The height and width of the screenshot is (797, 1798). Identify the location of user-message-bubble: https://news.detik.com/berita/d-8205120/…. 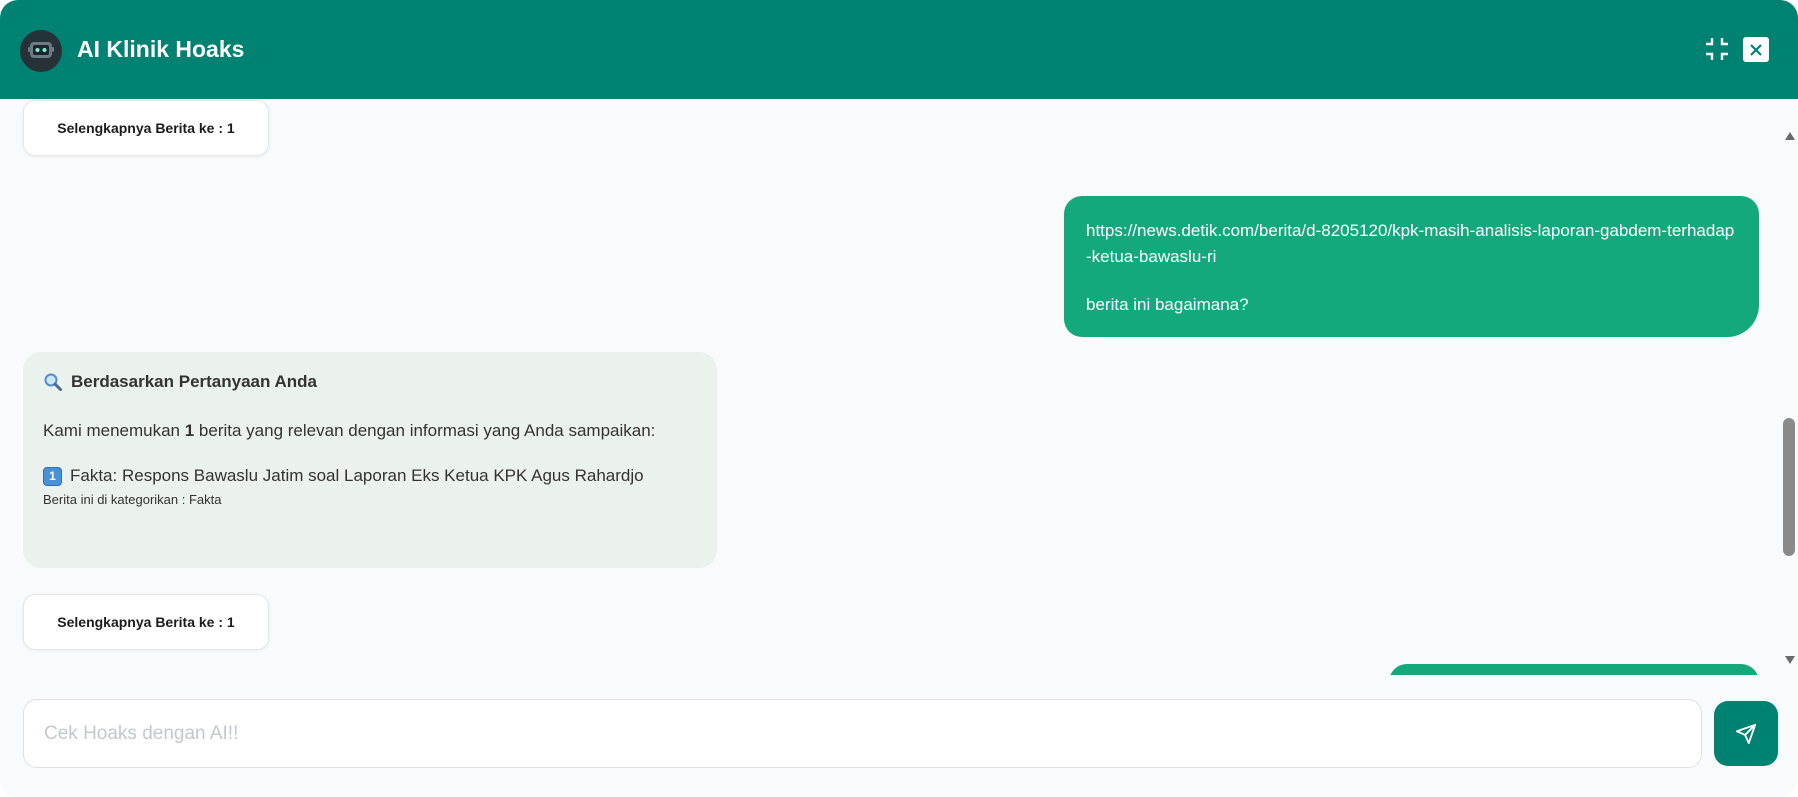
(1411, 266).